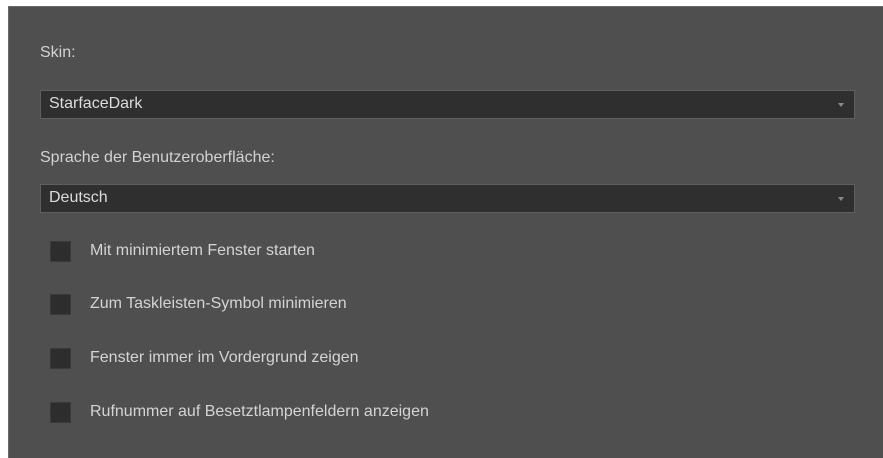  I want to click on skin-label: Skin:, so click(58, 52).